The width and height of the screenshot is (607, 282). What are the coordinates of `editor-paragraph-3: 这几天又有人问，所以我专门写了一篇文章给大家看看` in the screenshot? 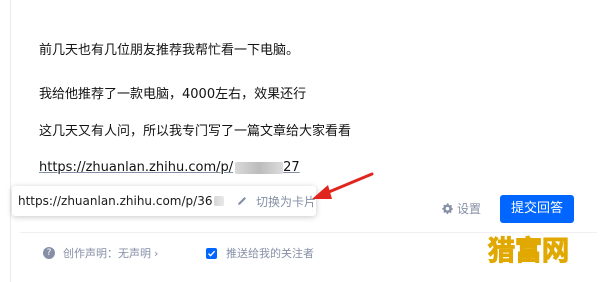 It's located at (195, 132).